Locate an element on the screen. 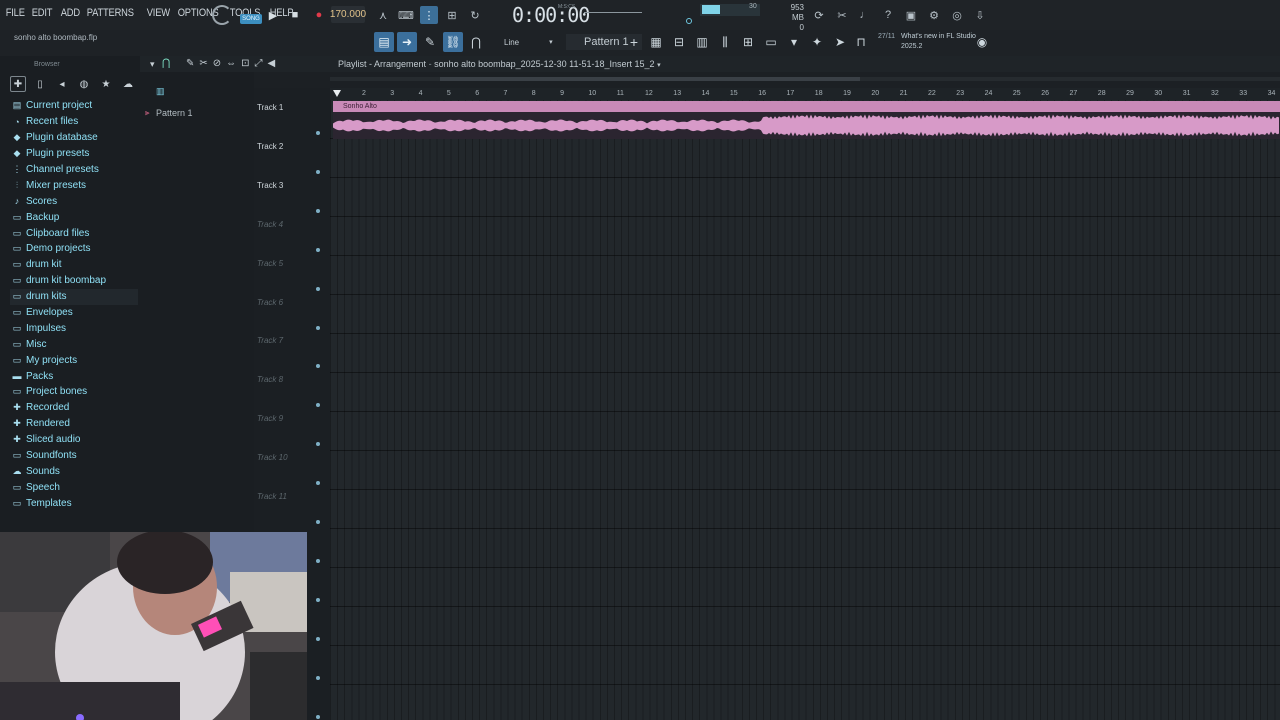 The height and width of the screenshot is (720, 1280). wait-for-input-icon: ⌨ is located at coordinates (406, 15).